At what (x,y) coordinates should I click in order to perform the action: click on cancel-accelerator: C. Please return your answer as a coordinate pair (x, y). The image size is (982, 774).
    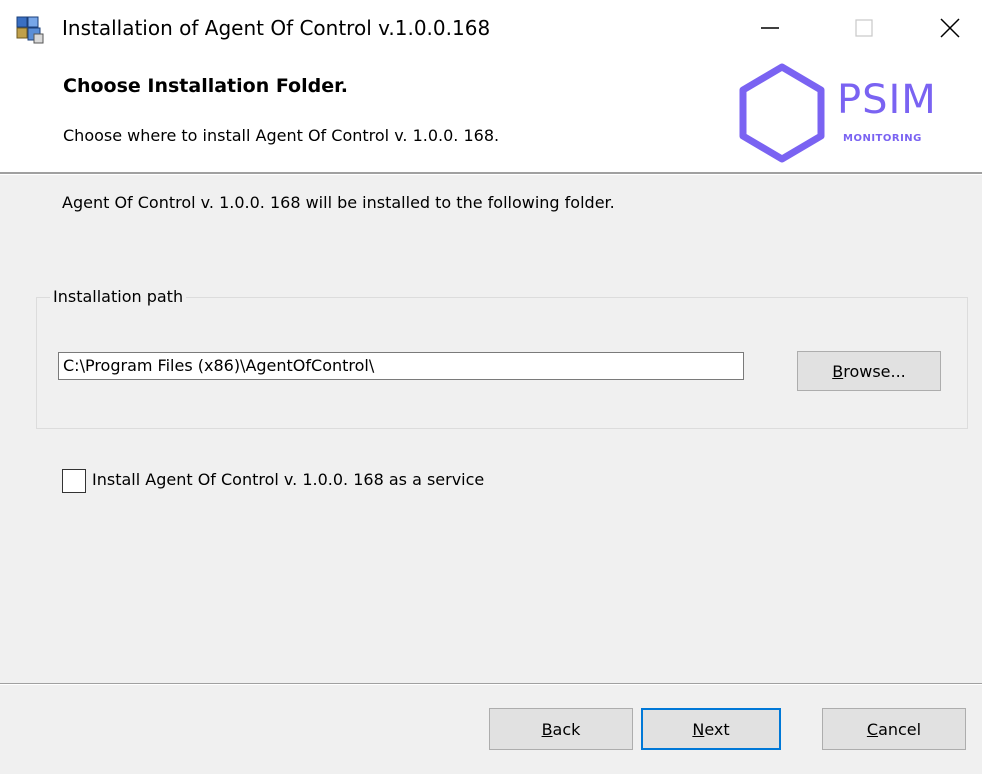
    Looking at the image, I should click on (872, 729).